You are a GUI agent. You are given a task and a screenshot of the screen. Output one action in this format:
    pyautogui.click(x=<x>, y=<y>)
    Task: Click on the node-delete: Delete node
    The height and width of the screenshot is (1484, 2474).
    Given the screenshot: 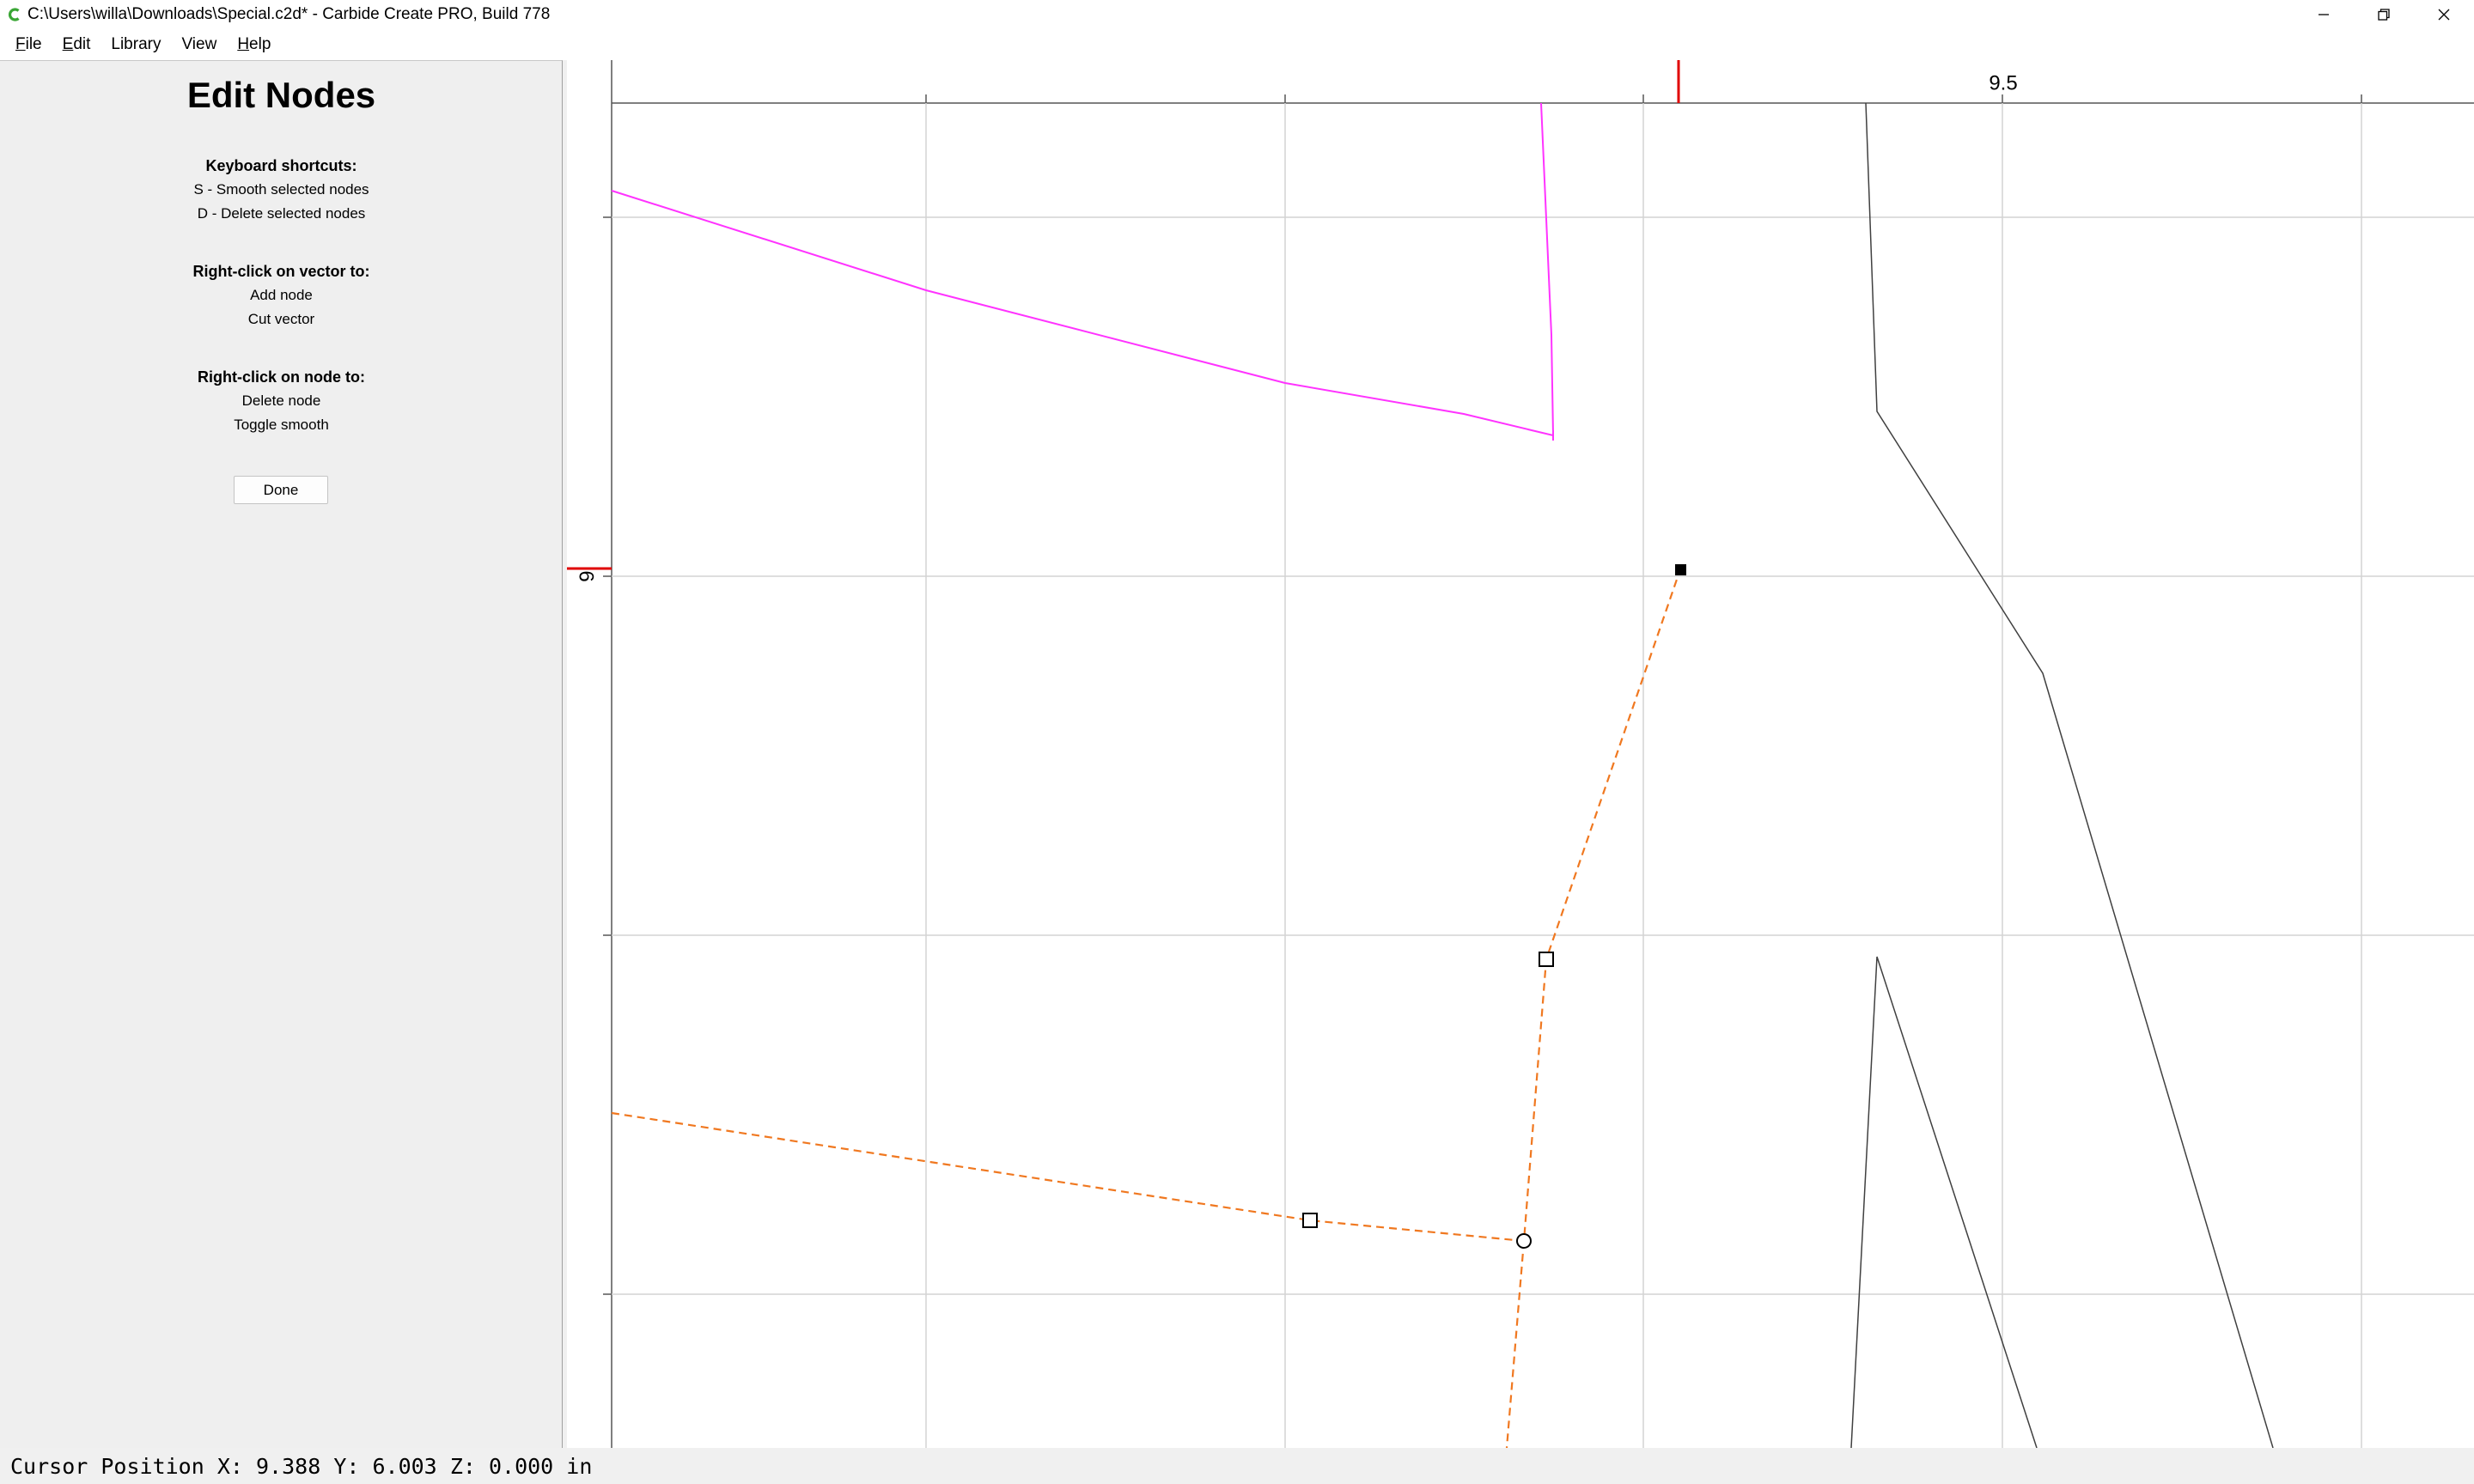 What is the action you would take?
    pyautogui.click(x=281, y=400)
    